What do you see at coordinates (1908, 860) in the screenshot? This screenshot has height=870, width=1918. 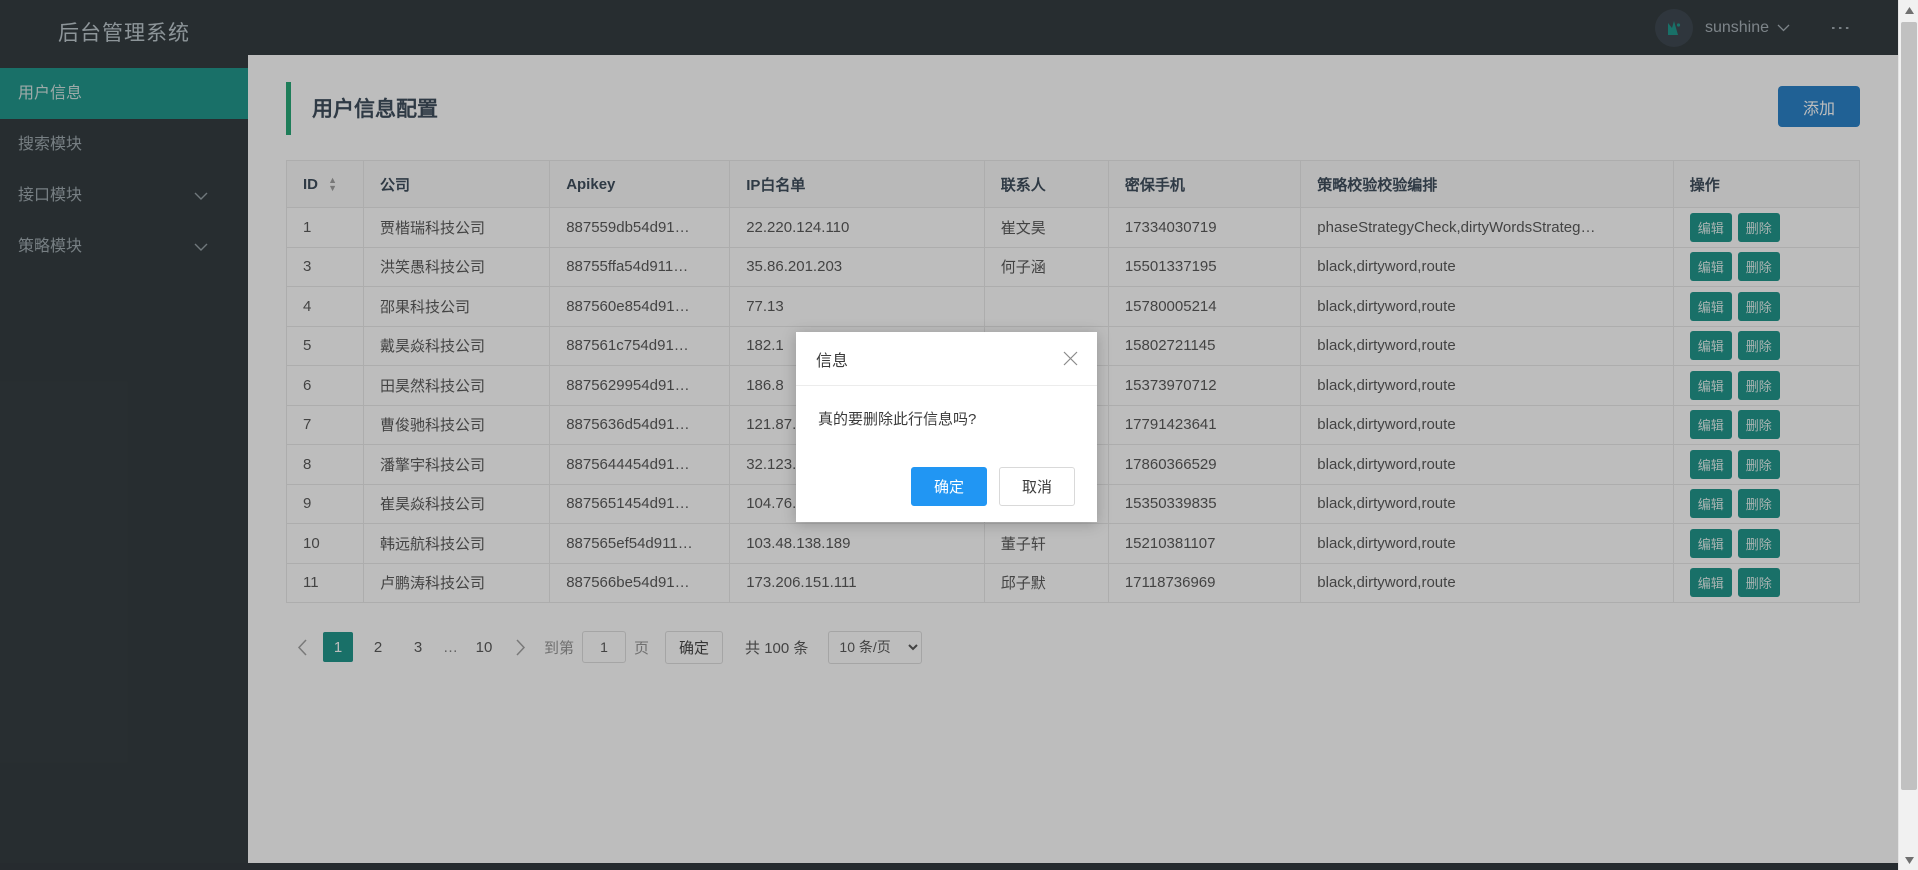 I see `triangle-down-icon` at bounding box center [1908, 860].